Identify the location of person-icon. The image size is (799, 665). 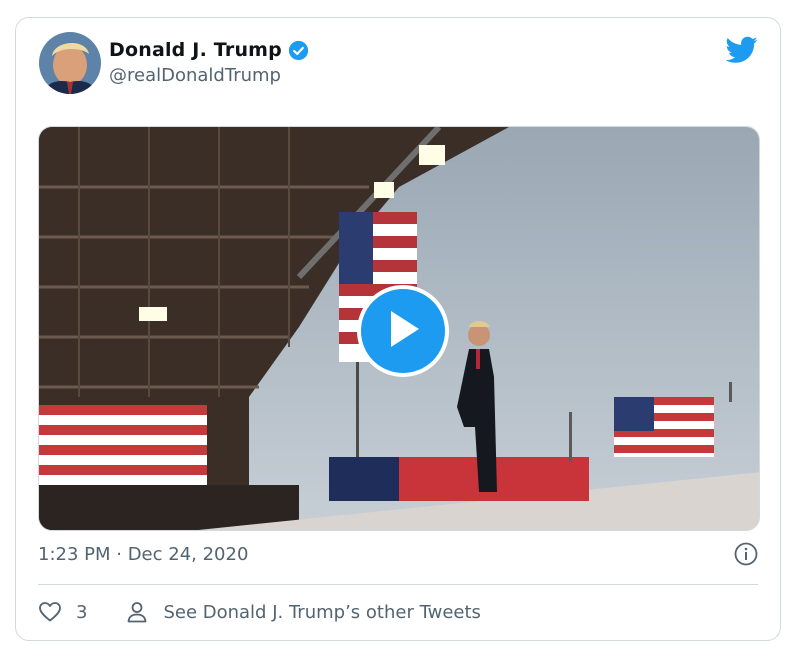
(137, 612).